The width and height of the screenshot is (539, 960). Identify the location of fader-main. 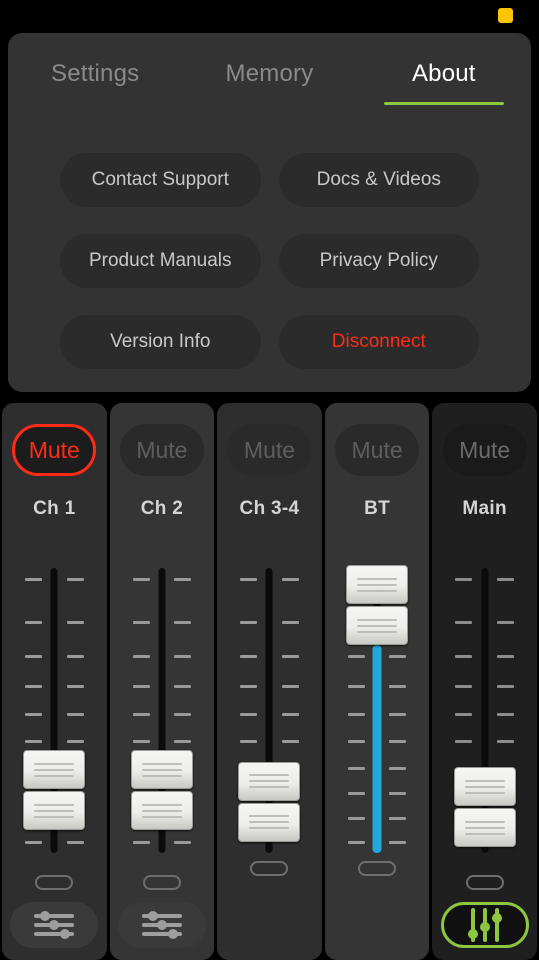
(484, 756).